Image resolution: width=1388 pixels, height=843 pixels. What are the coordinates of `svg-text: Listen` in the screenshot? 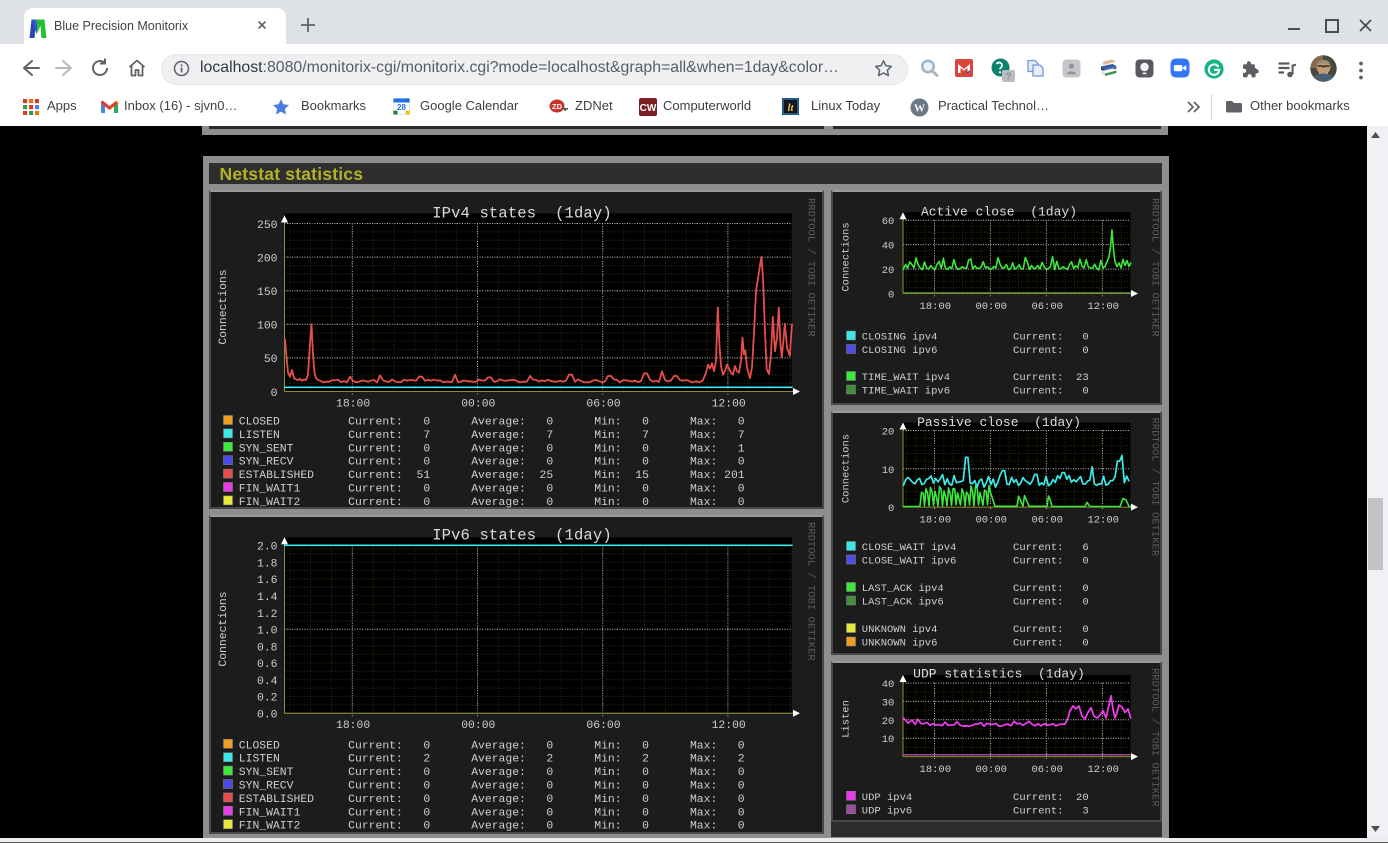 It's located at (847, 719).